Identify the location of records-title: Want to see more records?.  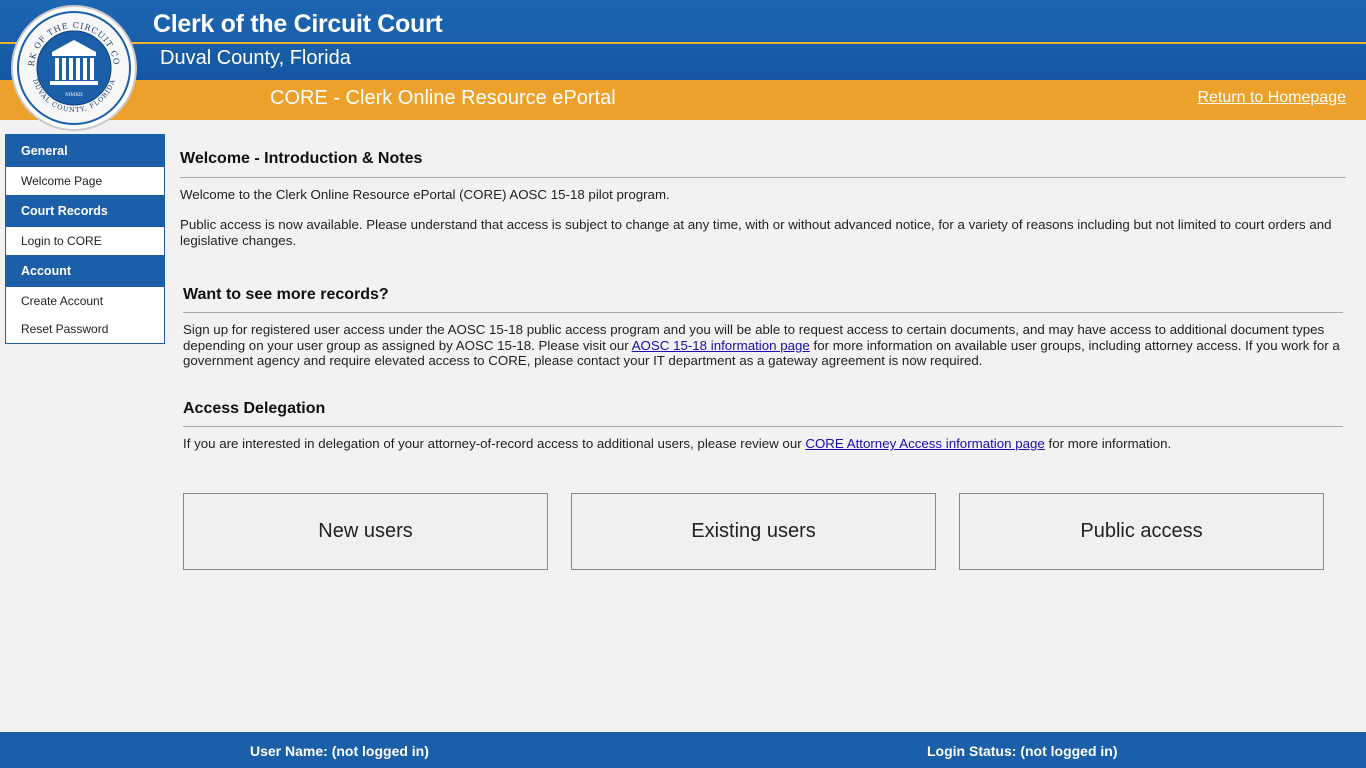
(286, 294).